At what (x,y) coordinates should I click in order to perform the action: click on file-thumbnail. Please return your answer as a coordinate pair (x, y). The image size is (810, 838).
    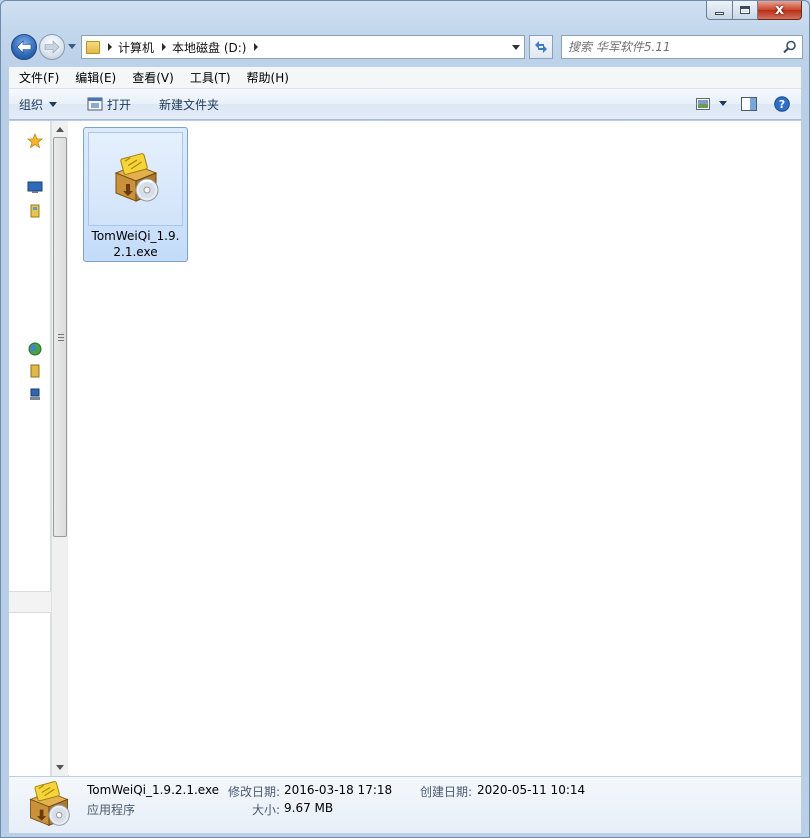
    Looking at the image, I should click on (135, 179).